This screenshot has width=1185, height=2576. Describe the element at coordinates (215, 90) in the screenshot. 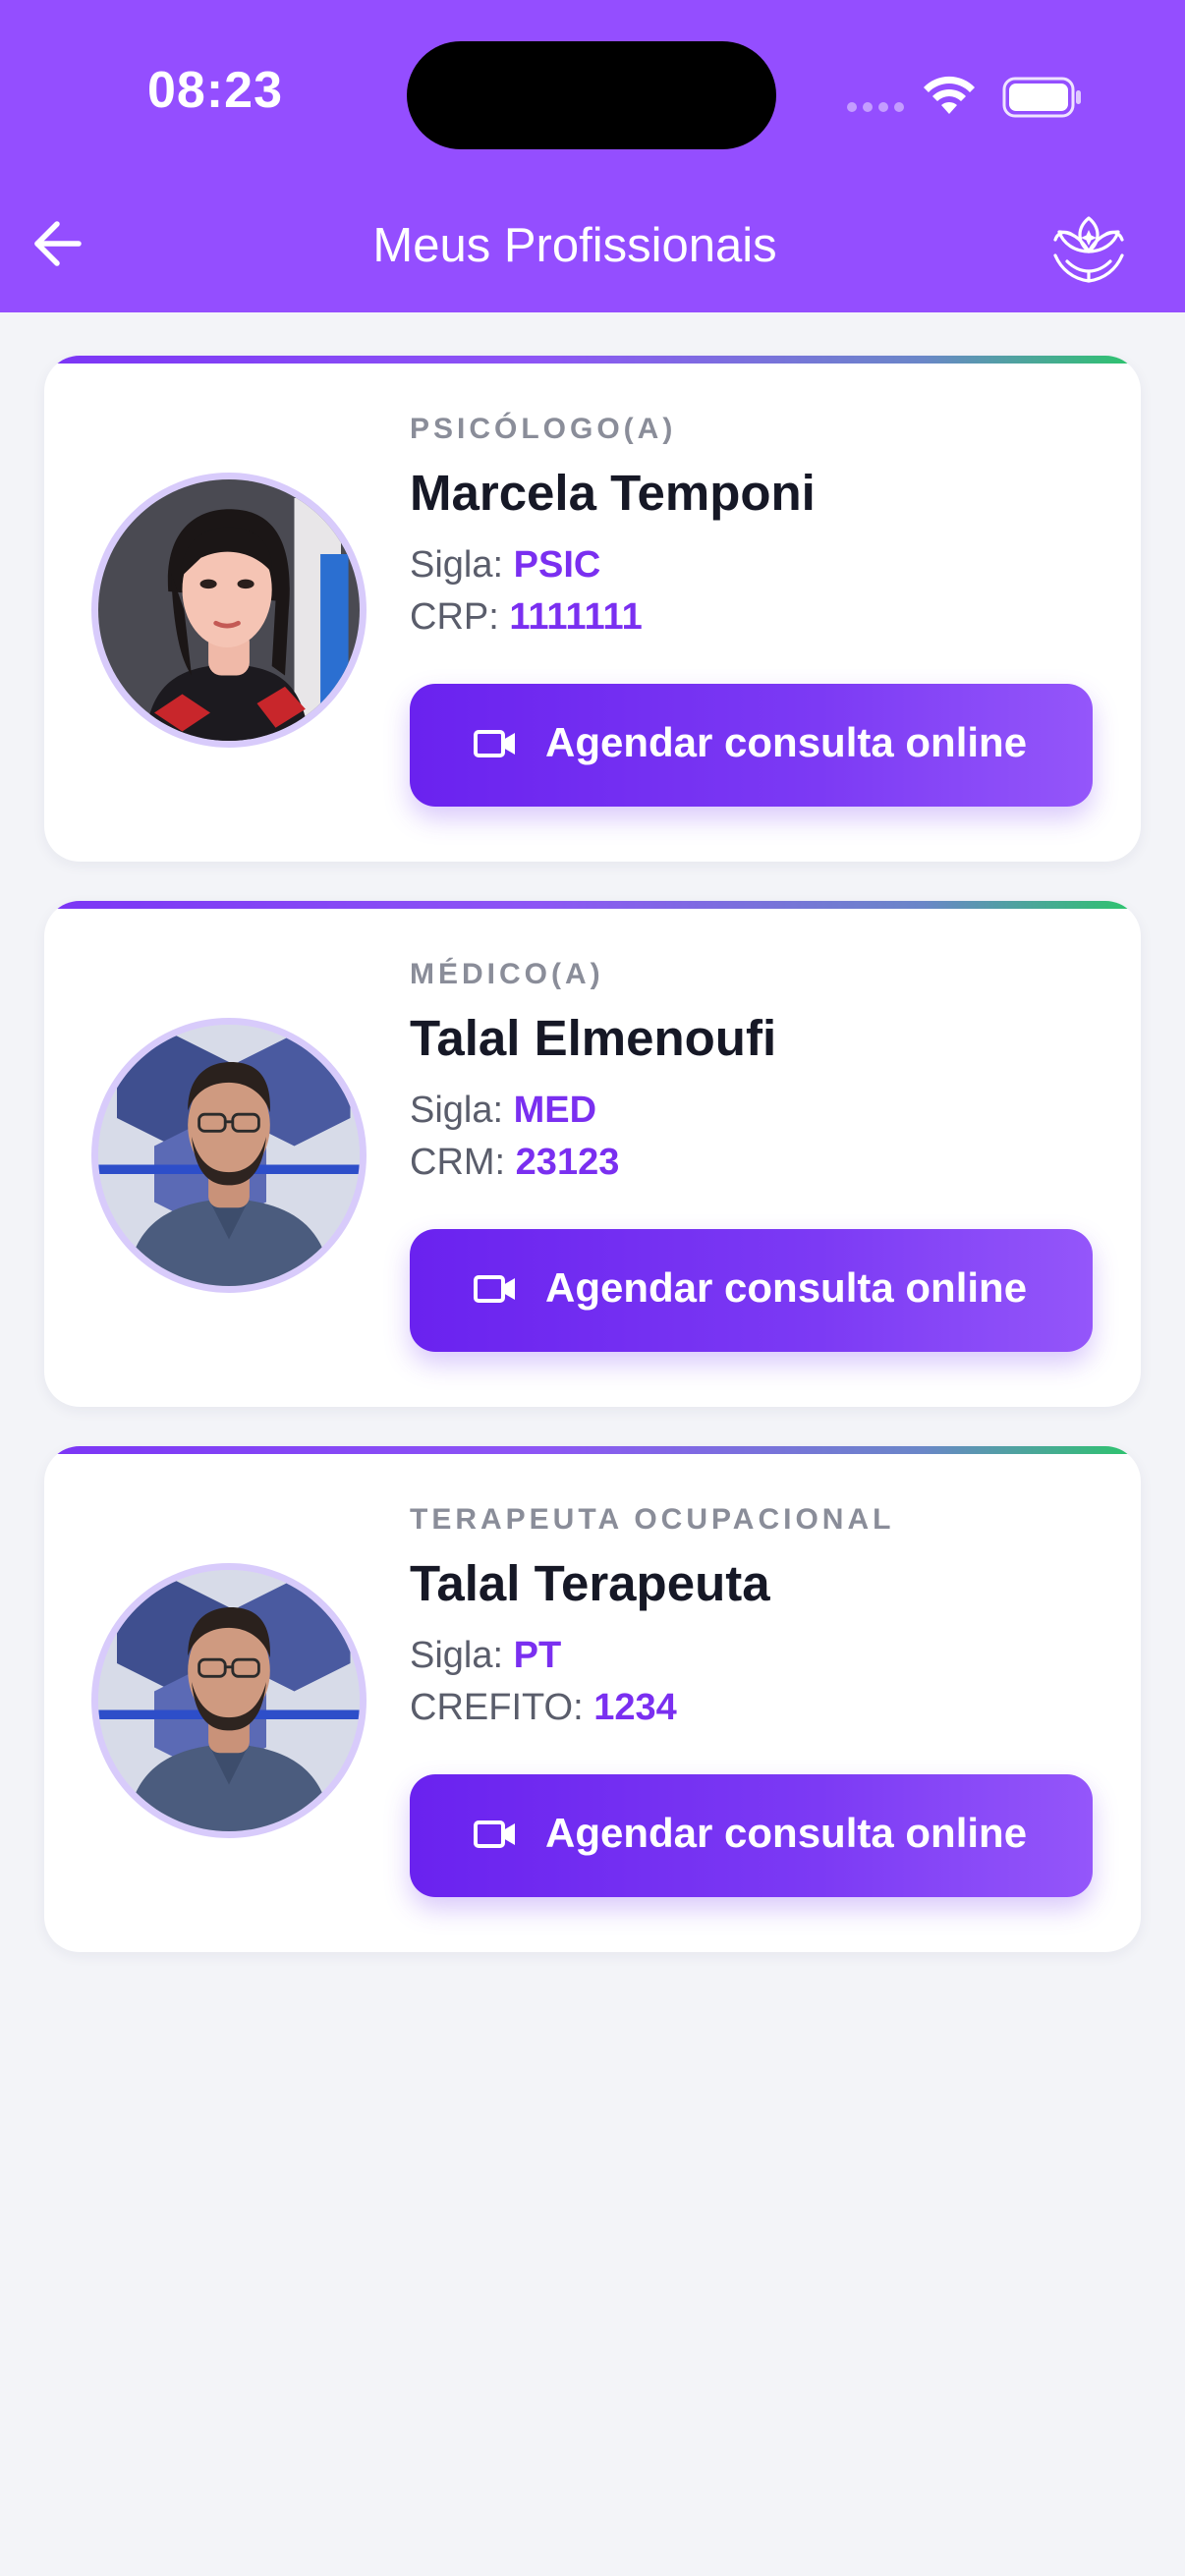

I see `status-time: 08:23` at that location.